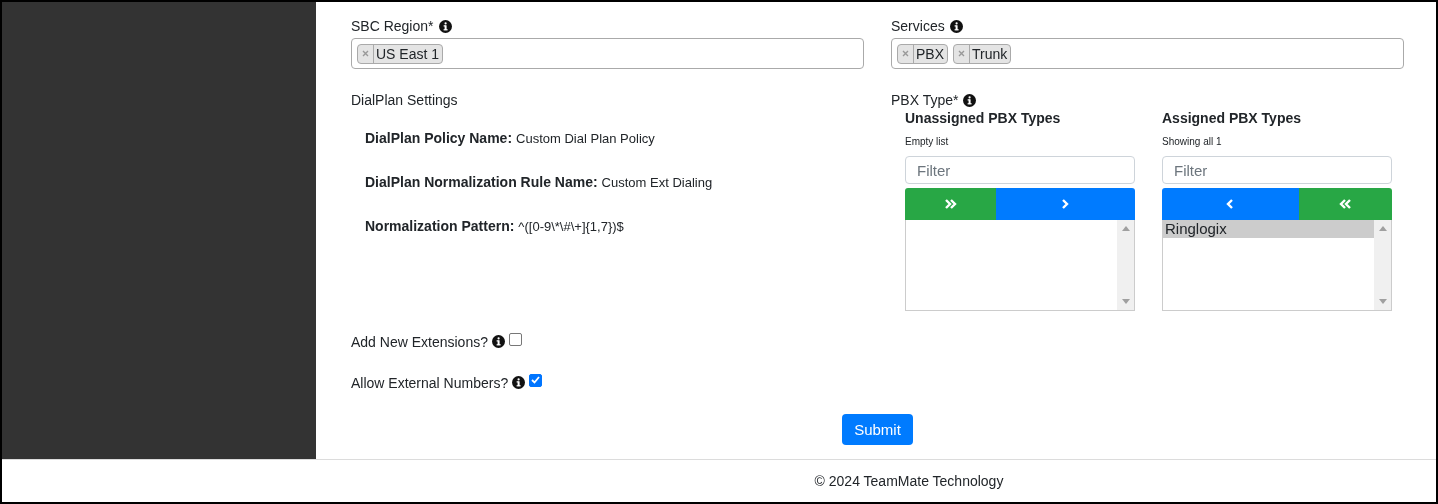 This screenshot has width=1438, height=504. I want to click on checkmark-icon, so click(536, 380).